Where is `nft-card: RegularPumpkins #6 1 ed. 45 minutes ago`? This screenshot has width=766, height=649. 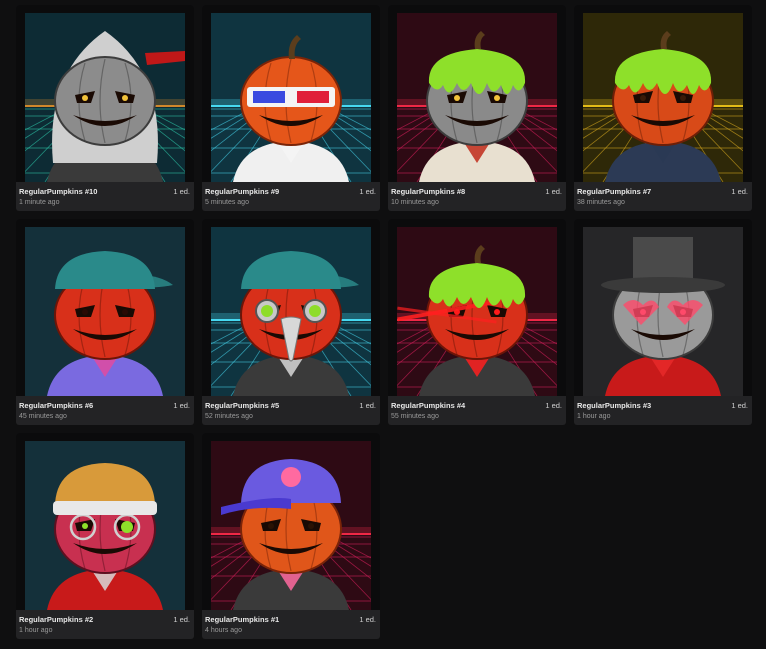 nft-card: RegularPumpkins #6 1 ed. 45 minutes ago is located at coordinates (105, 322).